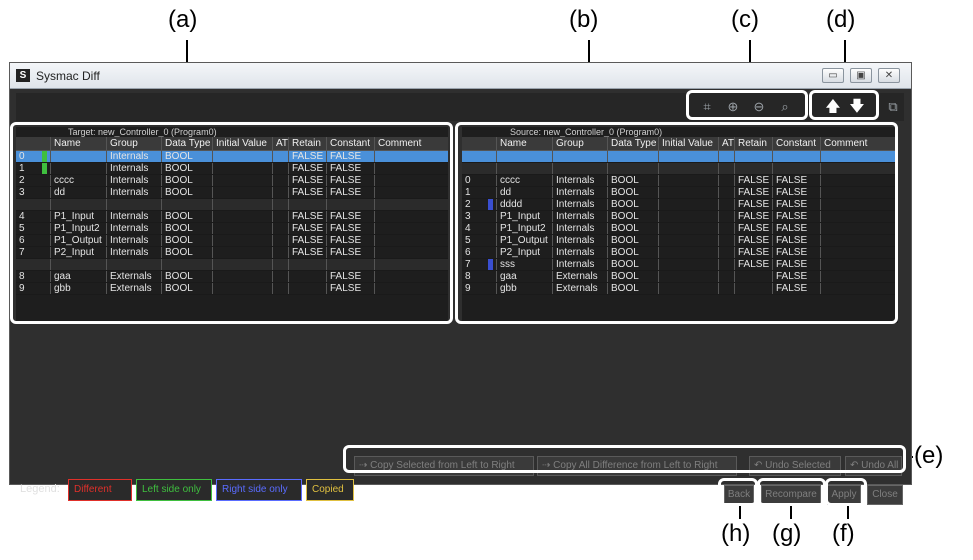 The image size is (973, 560). Describe the element at coordinates (624, 459) in the screenshot. I see `highlight-e` at that location.